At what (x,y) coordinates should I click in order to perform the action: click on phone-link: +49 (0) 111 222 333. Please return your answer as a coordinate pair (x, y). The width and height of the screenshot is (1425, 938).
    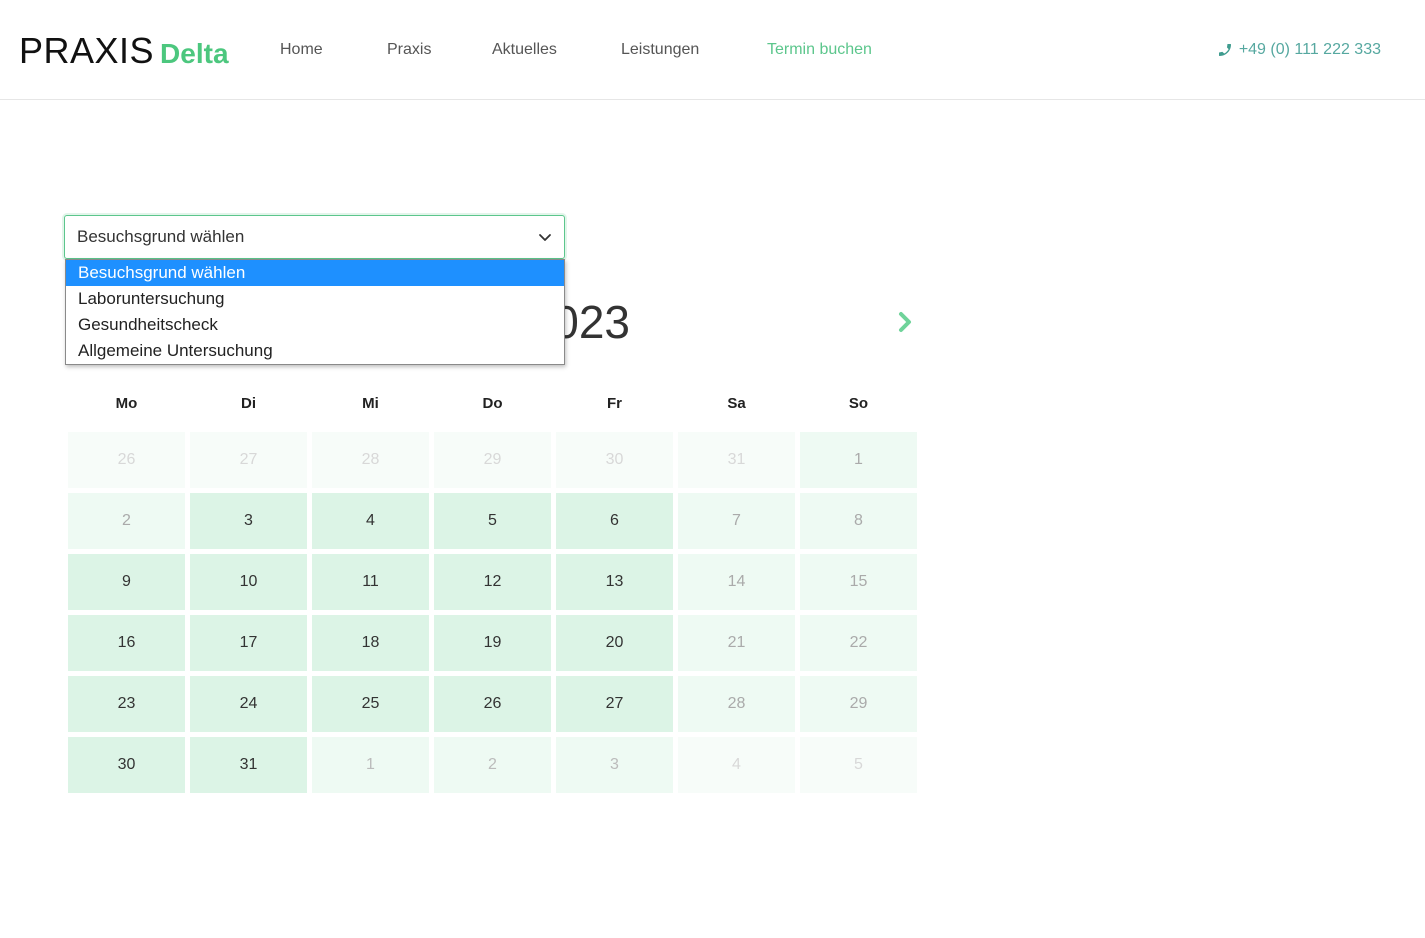
    Looking at the image, I should click on (1299, 50).